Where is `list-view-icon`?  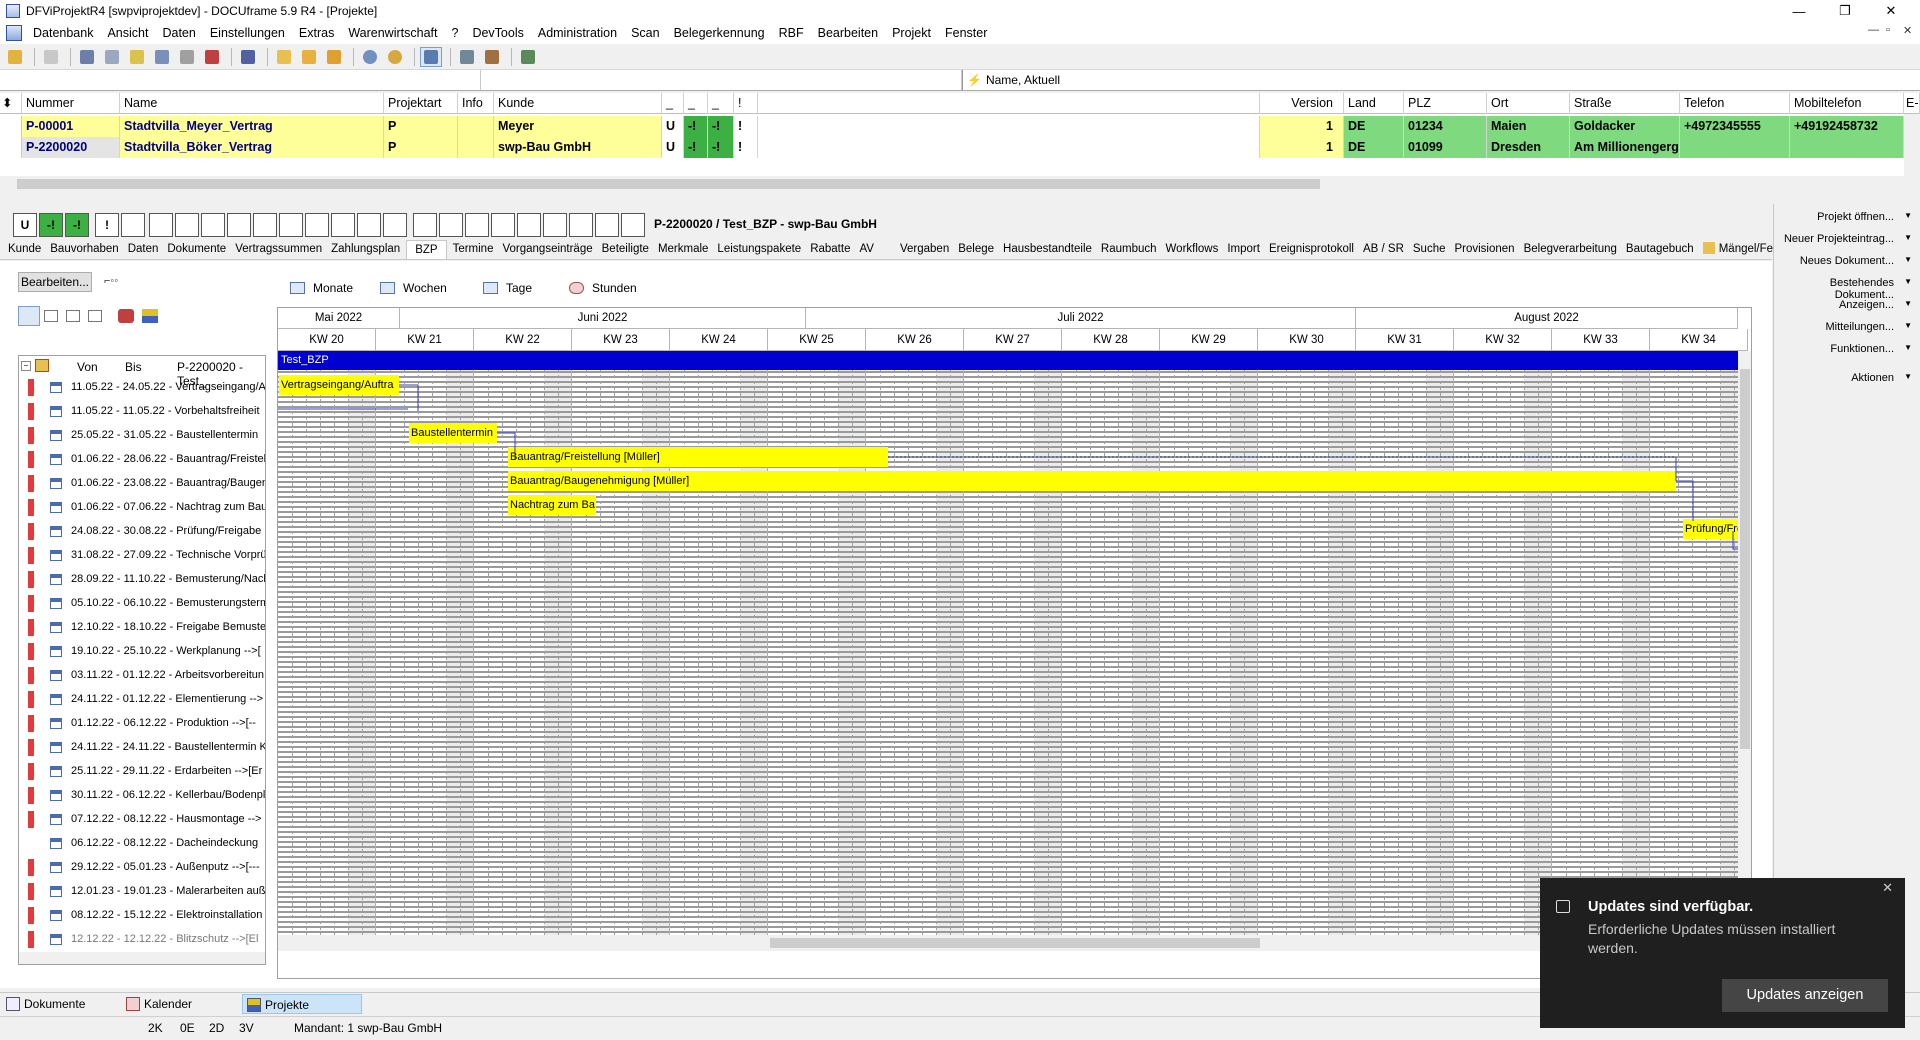 list-view-icon is located at coordinates (51, 316).